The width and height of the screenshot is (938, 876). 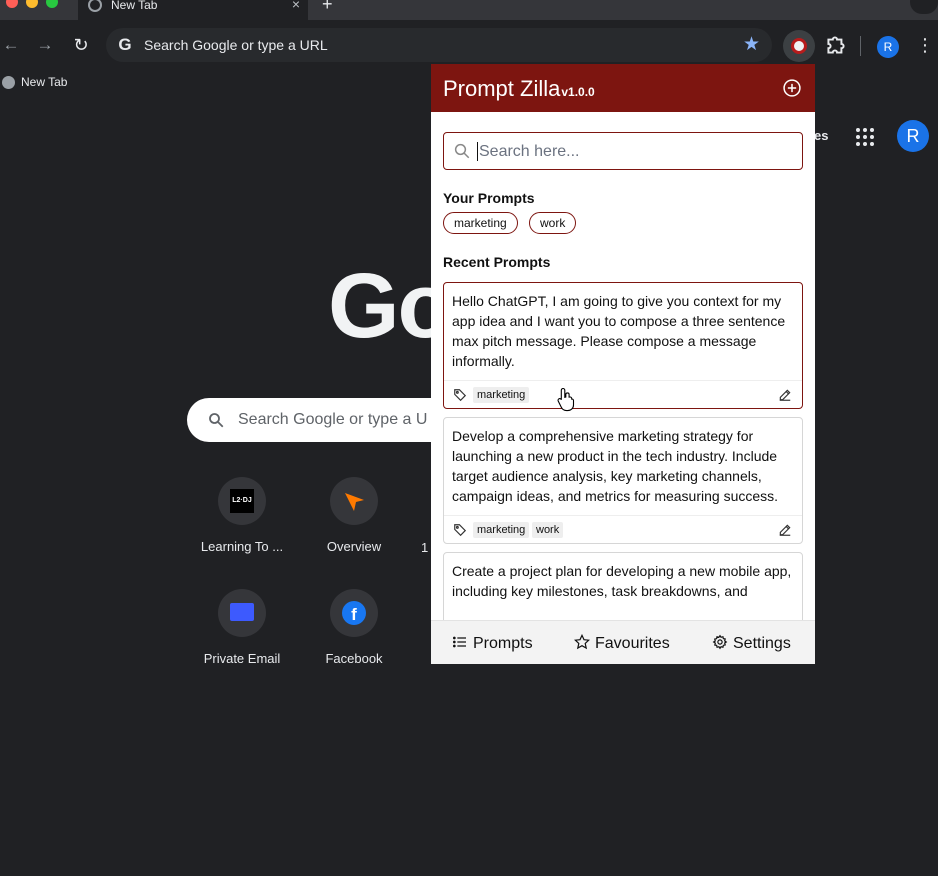 I want to click on new-tab-button: +, so click(x=327, y=7).